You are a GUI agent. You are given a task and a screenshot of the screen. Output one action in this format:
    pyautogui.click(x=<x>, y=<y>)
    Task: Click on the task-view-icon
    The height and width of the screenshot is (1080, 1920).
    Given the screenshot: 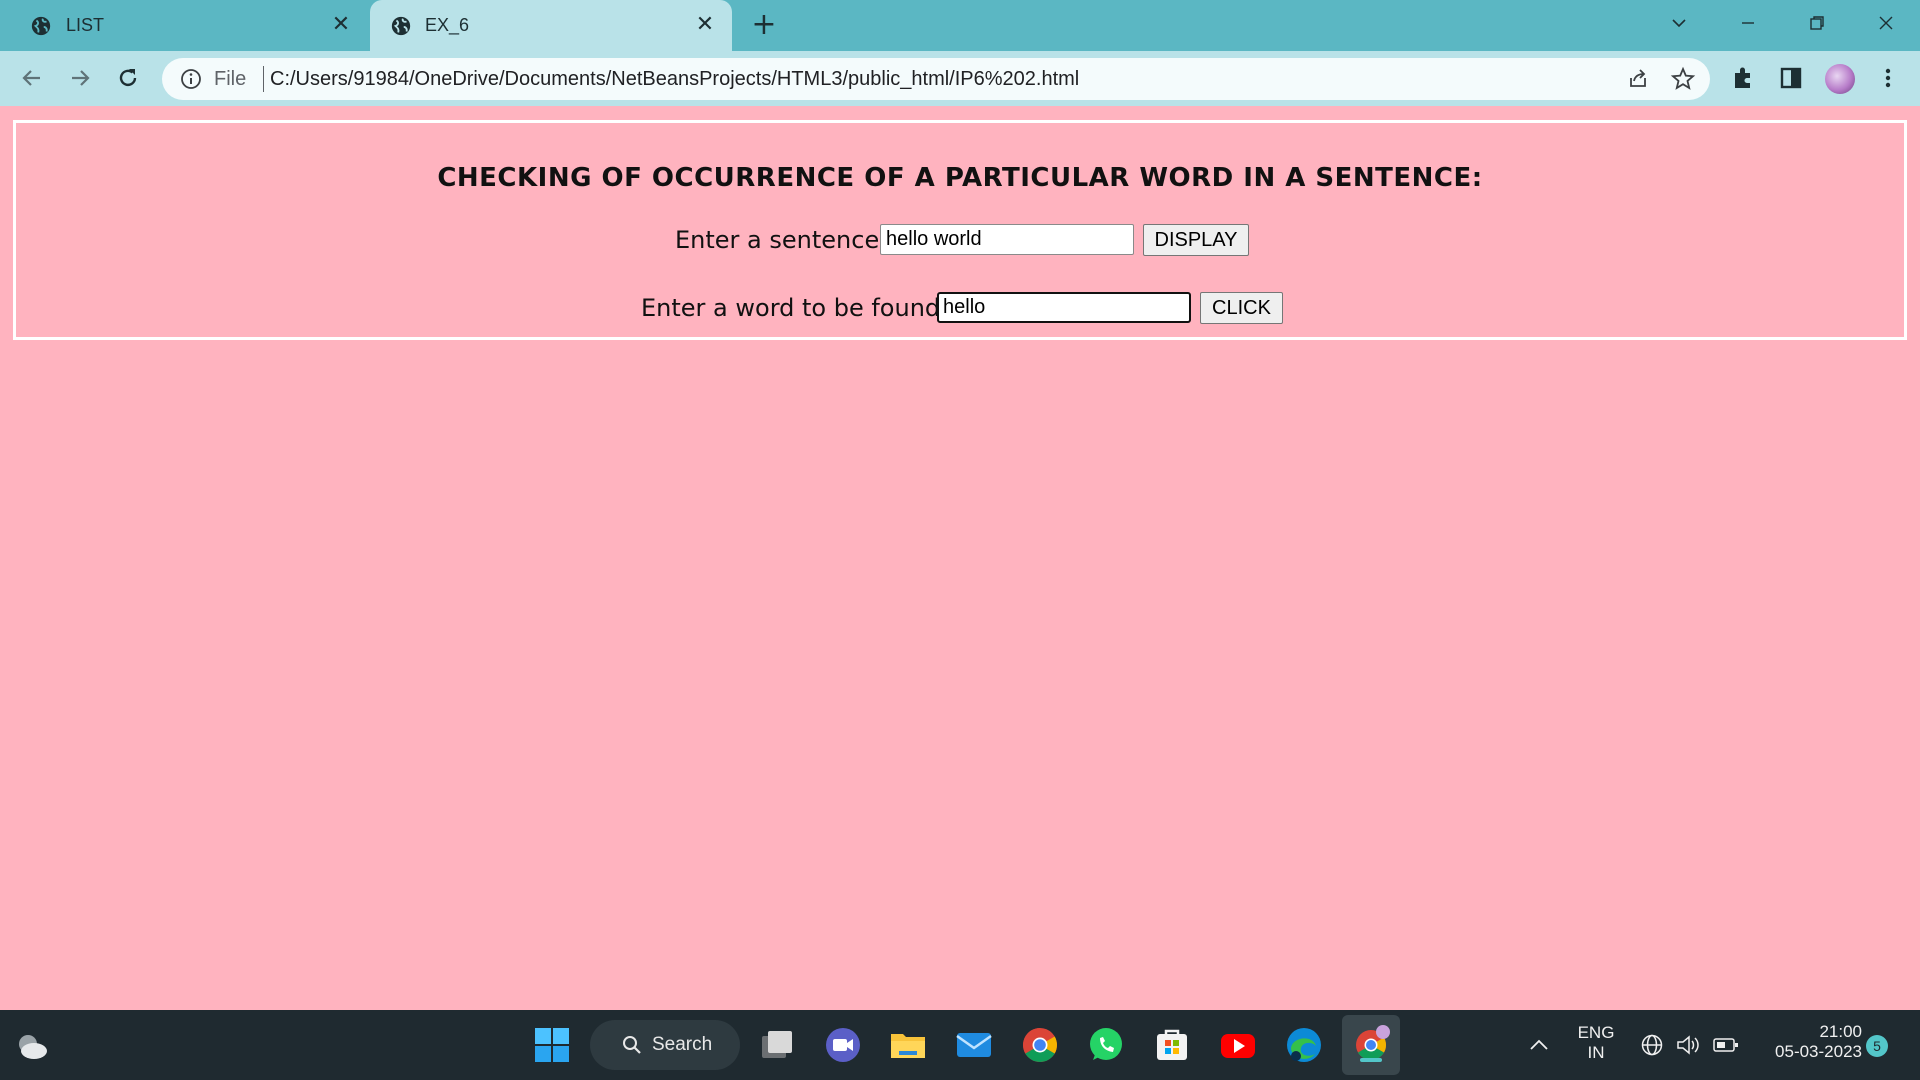 What is the action you would take?
    pyautogui.click(x=777, y=1045)
    